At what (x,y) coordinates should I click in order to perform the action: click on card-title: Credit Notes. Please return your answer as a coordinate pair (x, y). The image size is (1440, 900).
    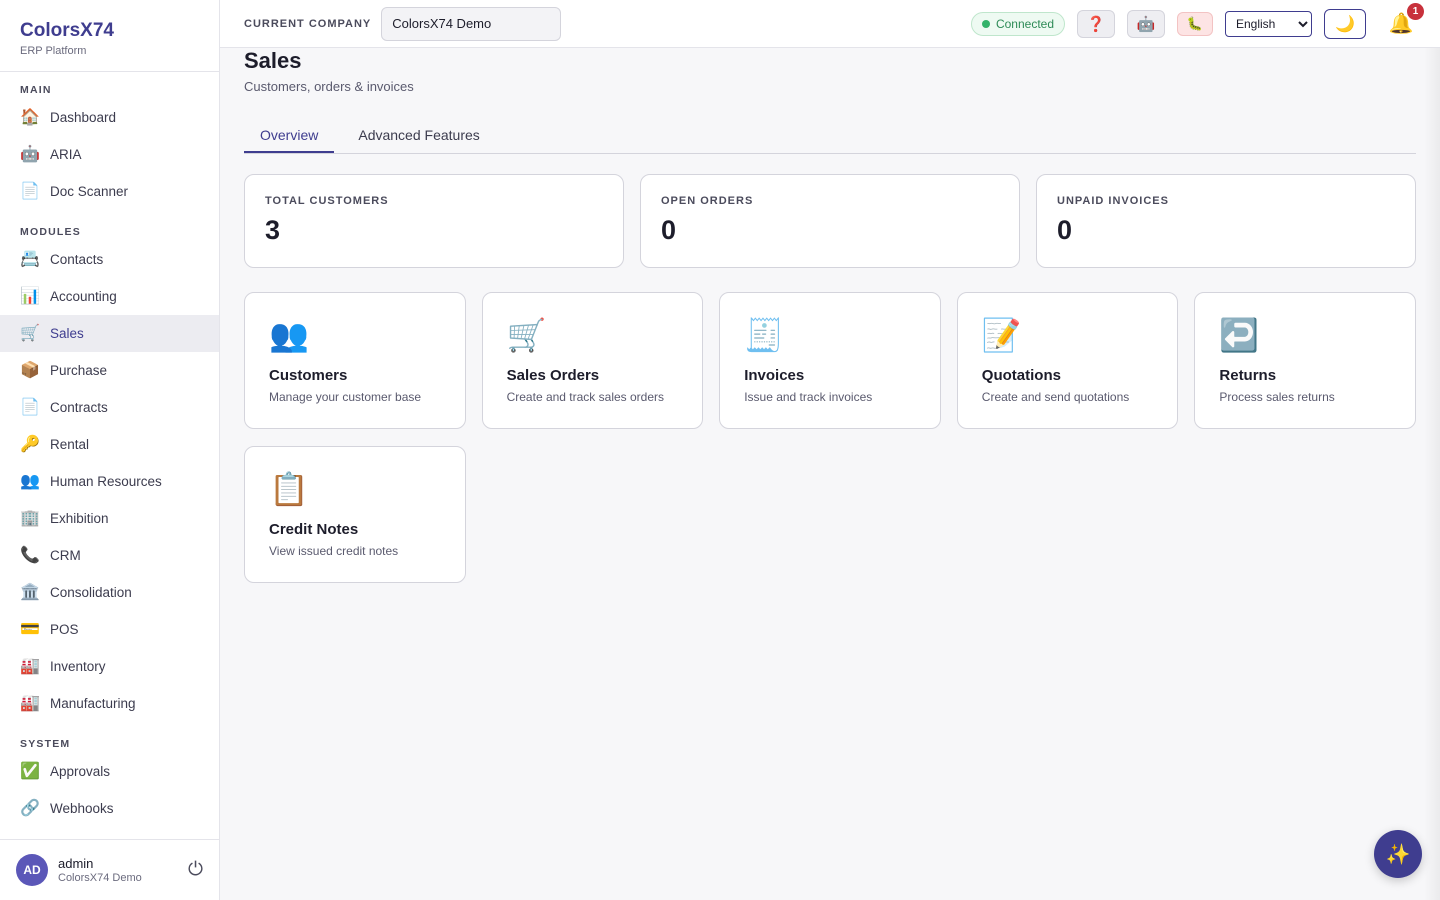
    Looking at the image, I should click on (314, 529).